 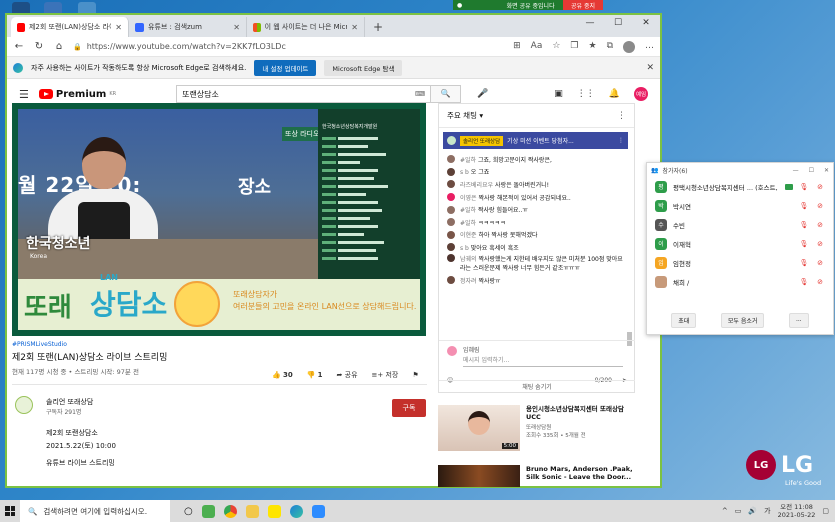 What do you see at coordinates (70, 27) in the screenshot?
I see `tab-youtube: 제2회 또랜(LAN)상담소 라이브 ✕` at bounding box center [70, 27].